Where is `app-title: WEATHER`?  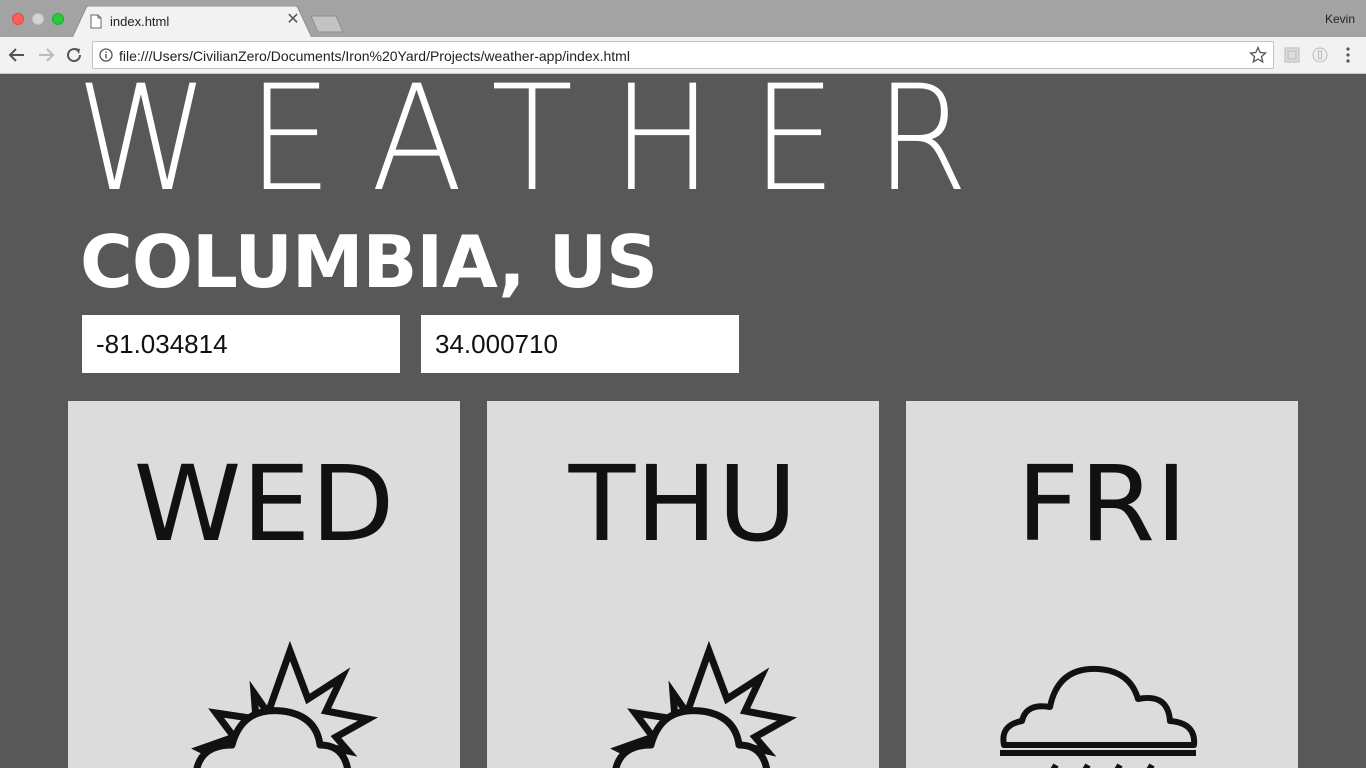 app-title: WEATHER is located at coordinates (541, 149).